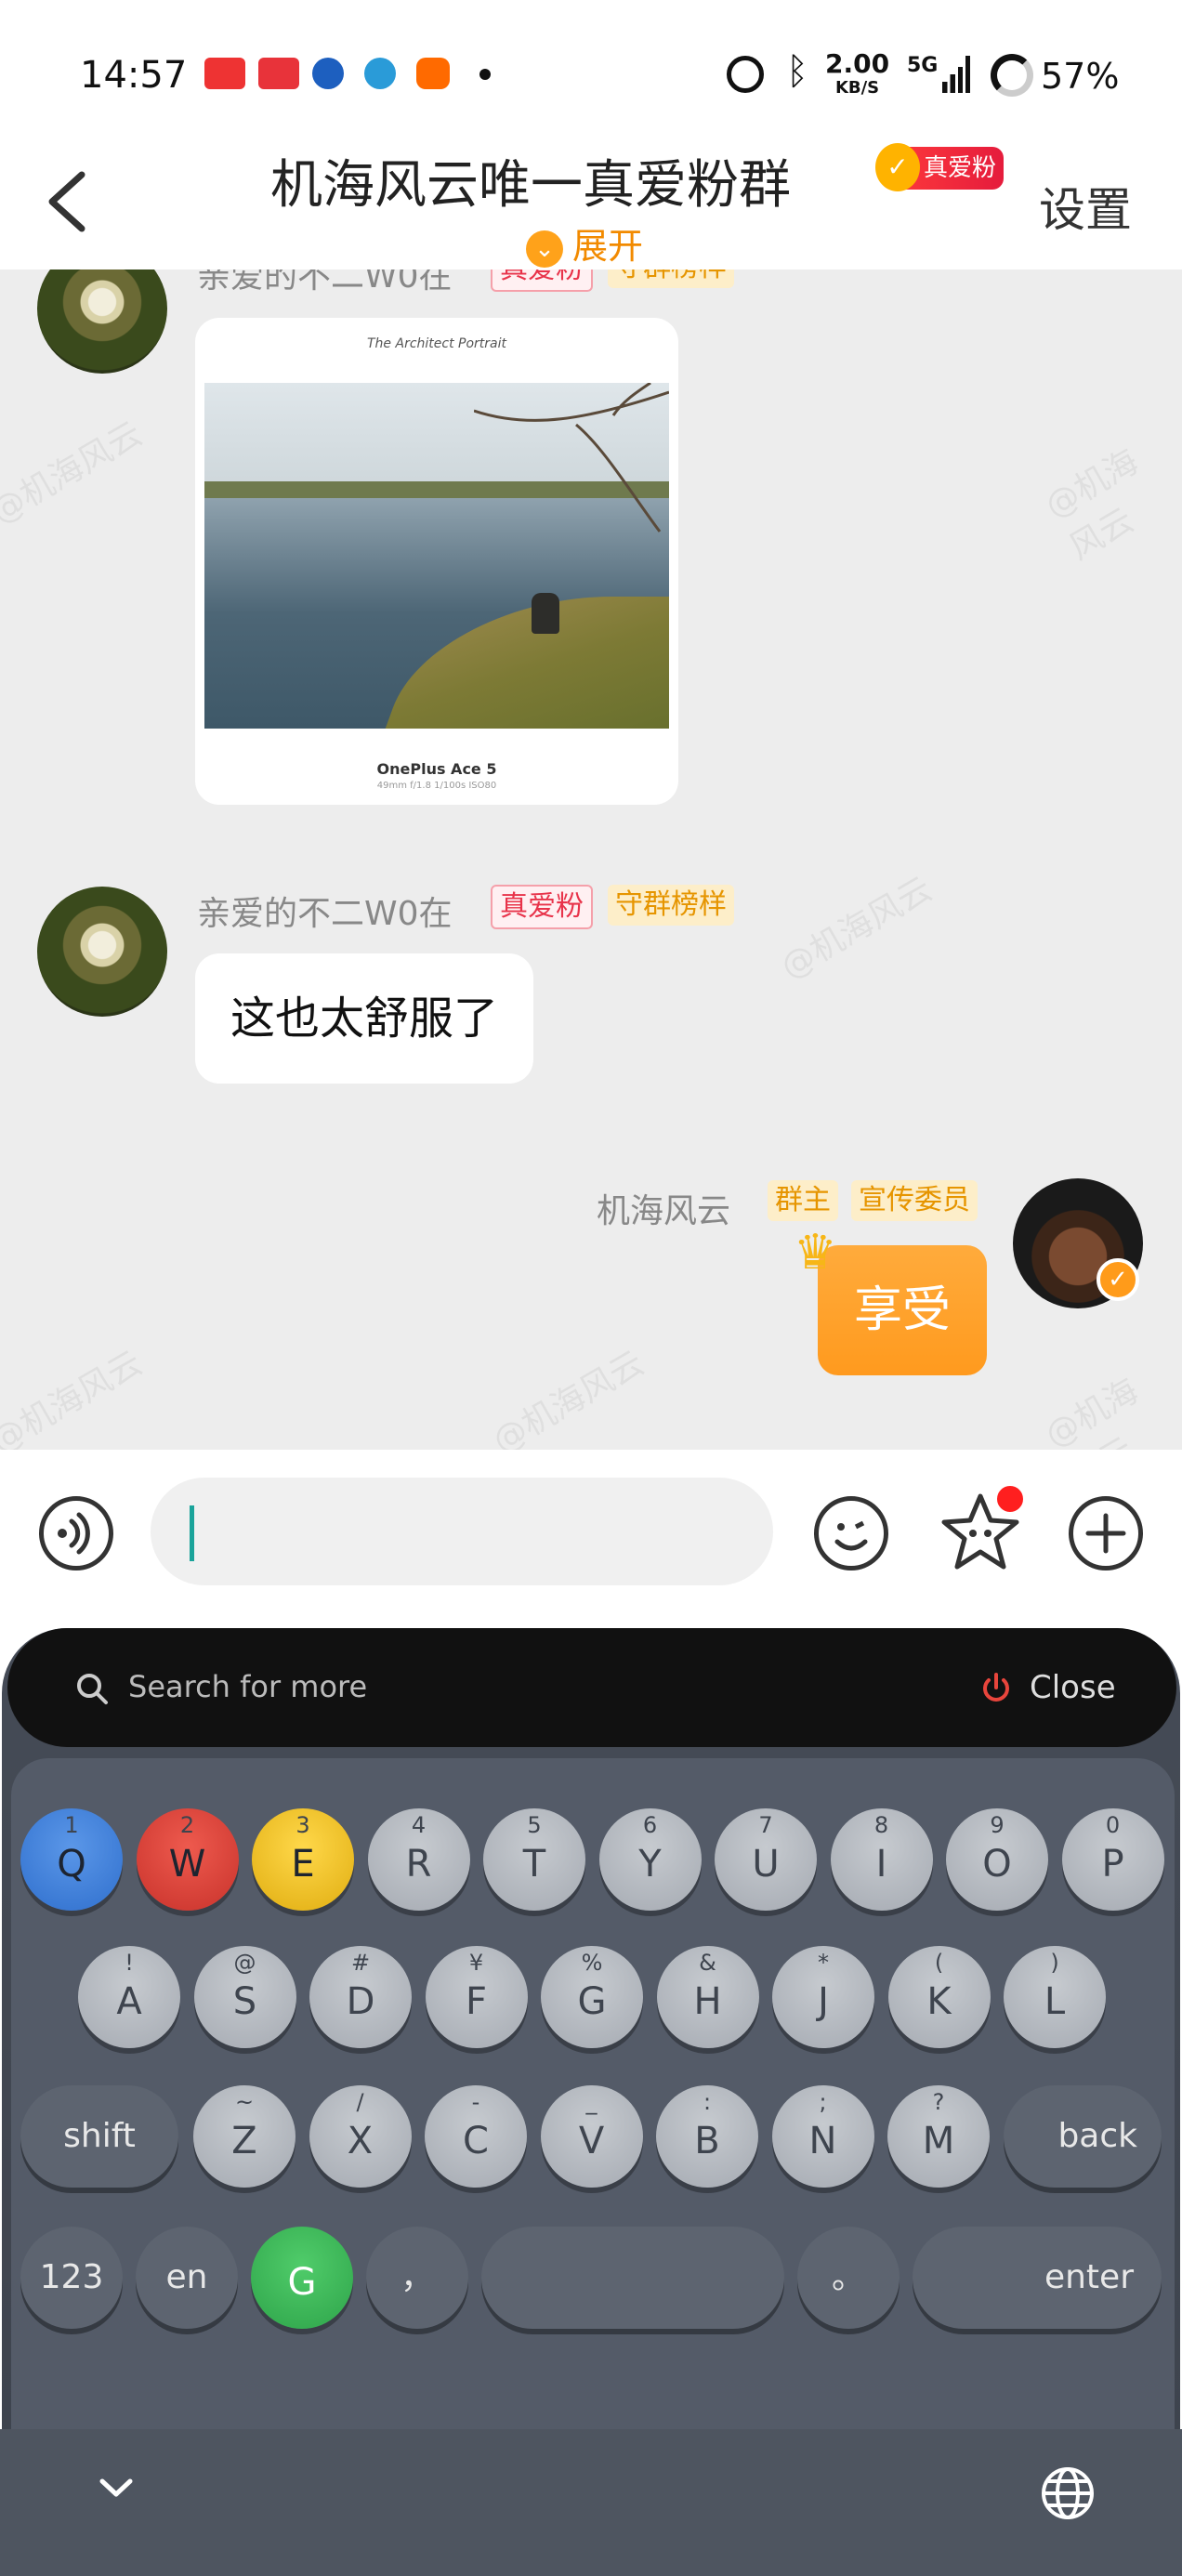  What do you see at coordinates (815, 1253) in the screenshot?
I see `crown-icon: ♛` at bounding box center [815, 1253].